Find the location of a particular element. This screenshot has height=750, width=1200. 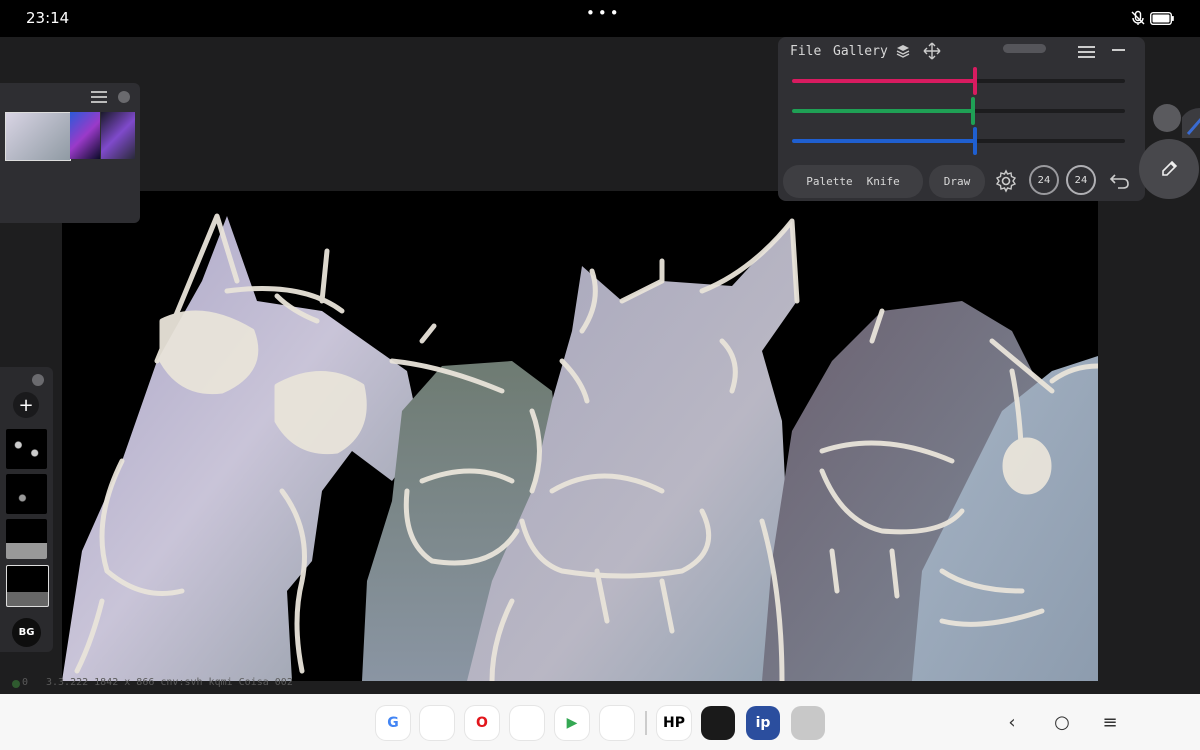

pen-icon is located at coordinates (1191, 123).